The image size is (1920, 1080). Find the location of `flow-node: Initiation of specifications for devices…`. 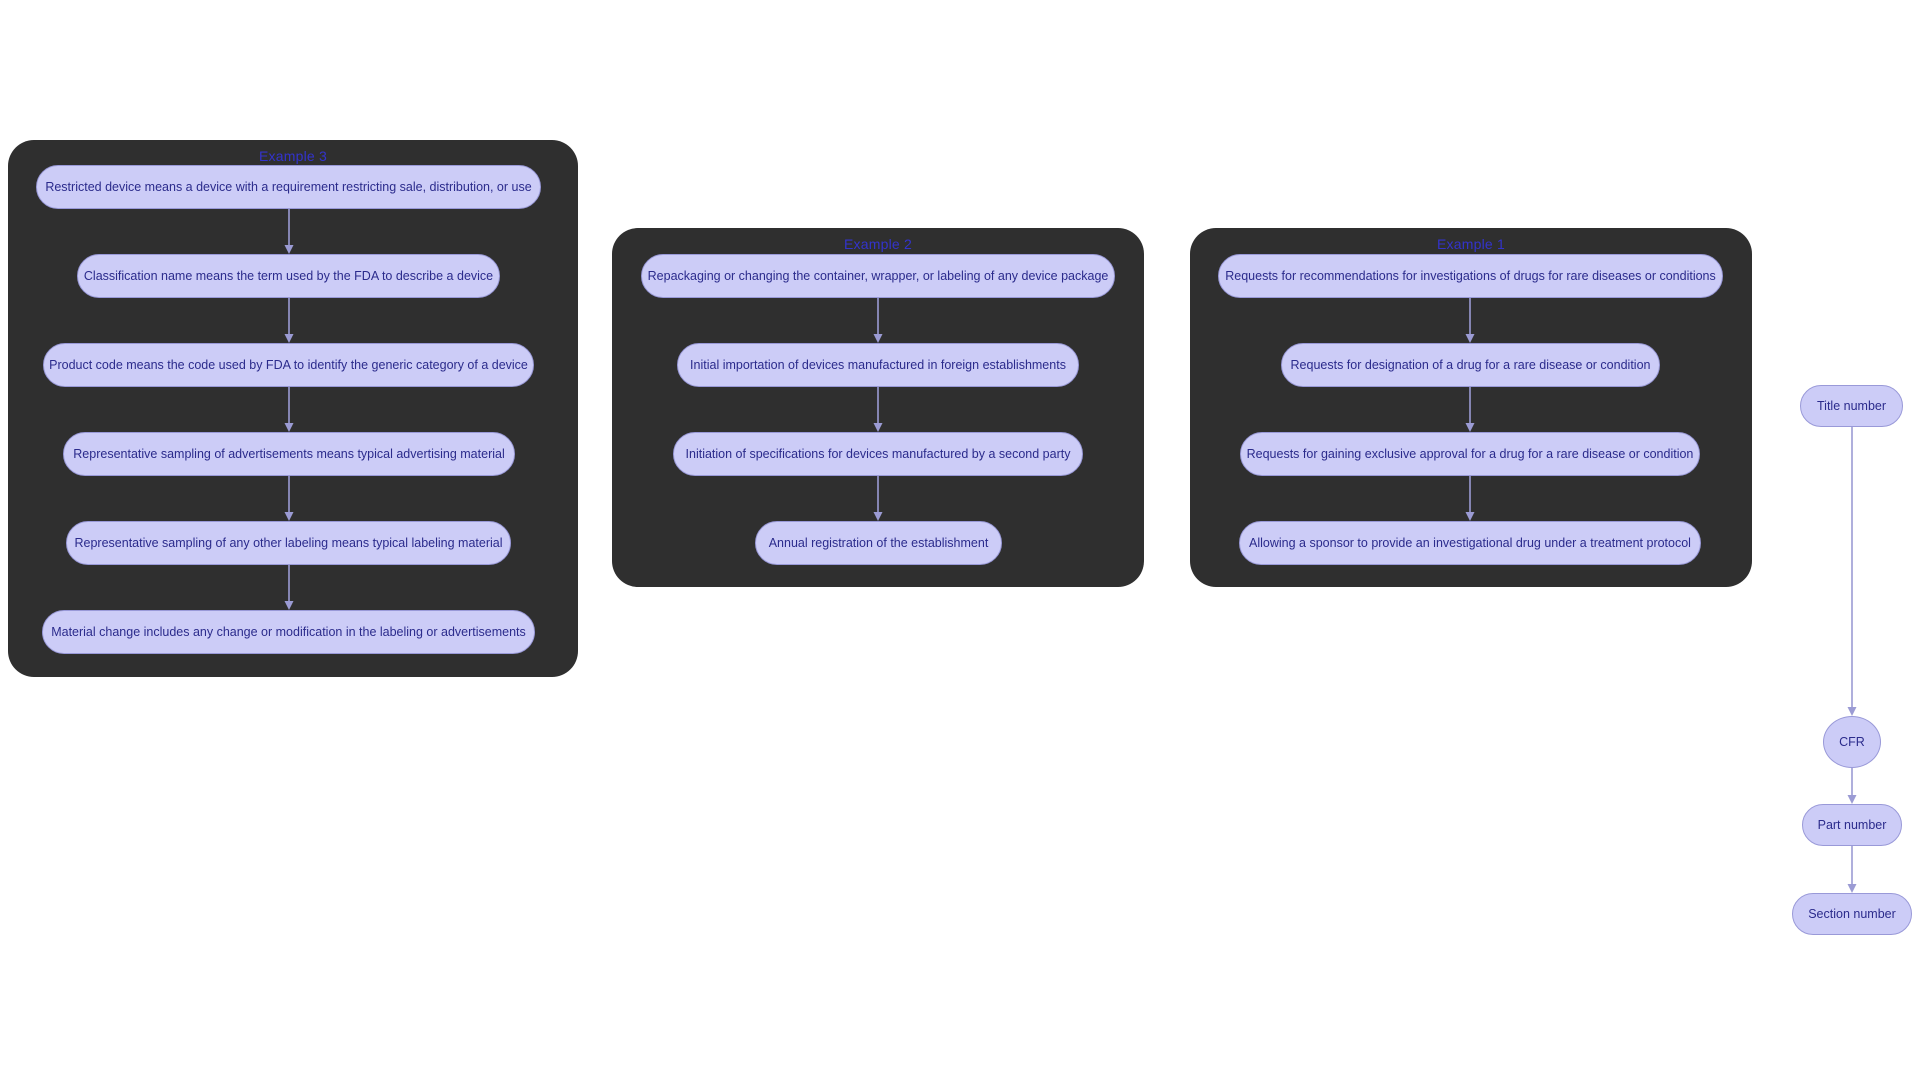

flow-node: Initiation of specifications for devices… is located at coordinates (878, 454).